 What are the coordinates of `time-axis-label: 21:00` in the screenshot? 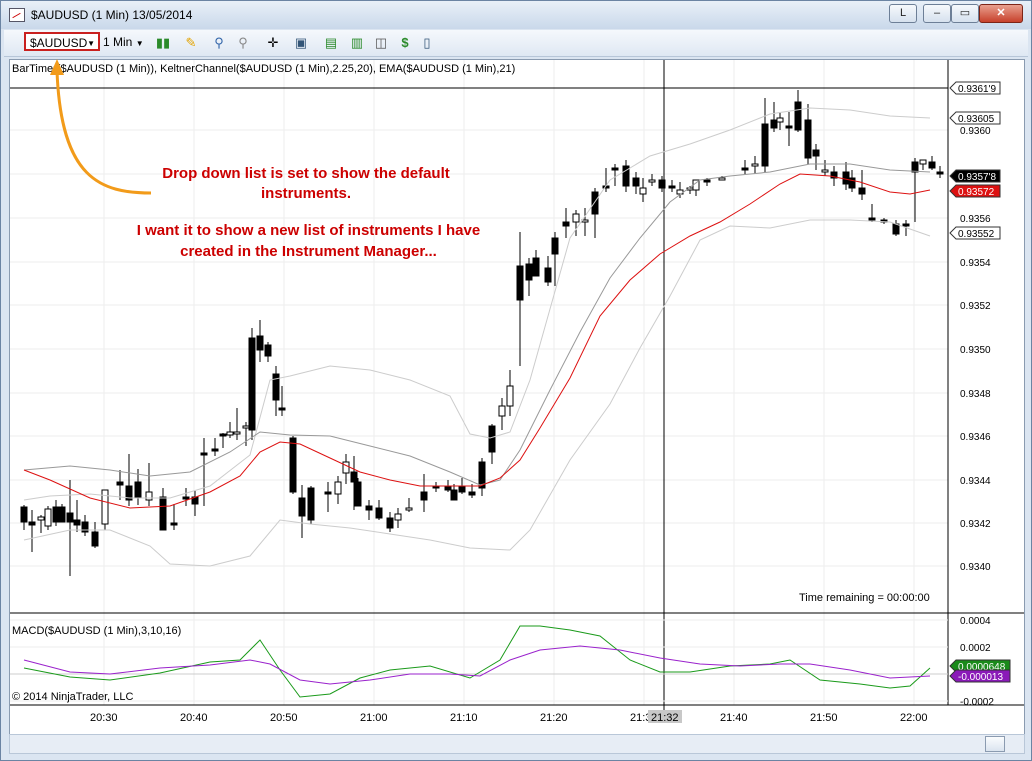 It's located at (374, 718).